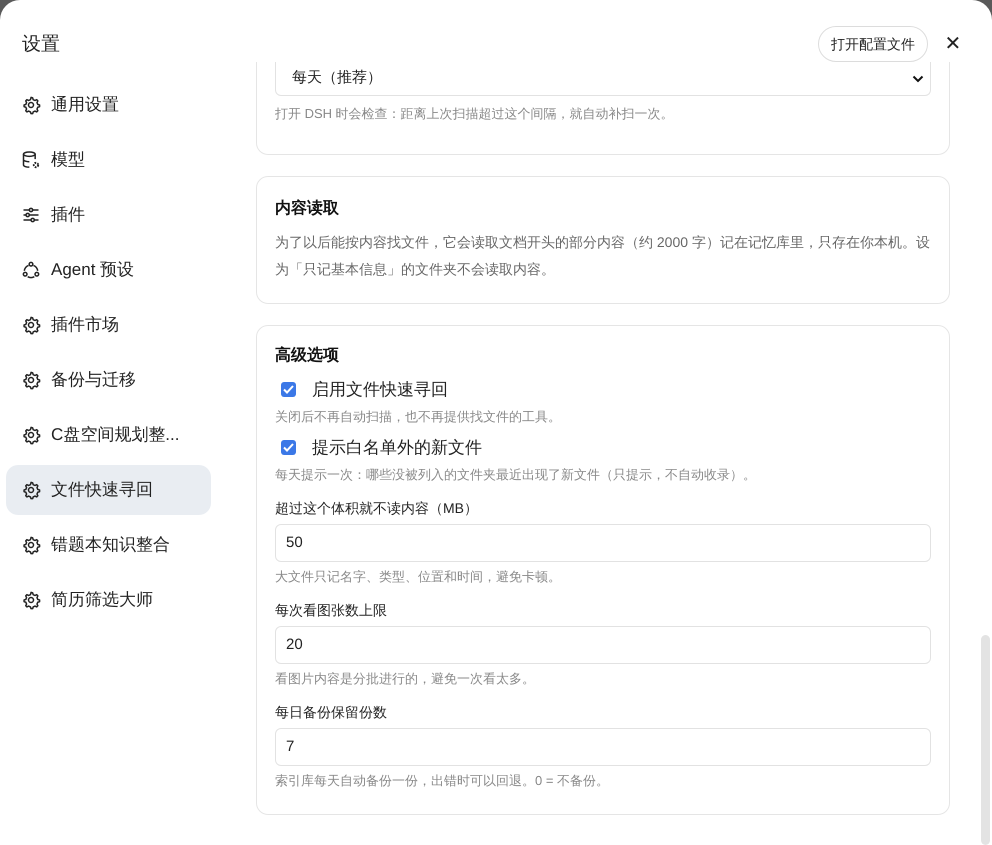  Describe the element at coordinates (108, 160) in the screenshot. I see `sidebar-item: 模型` at that location.